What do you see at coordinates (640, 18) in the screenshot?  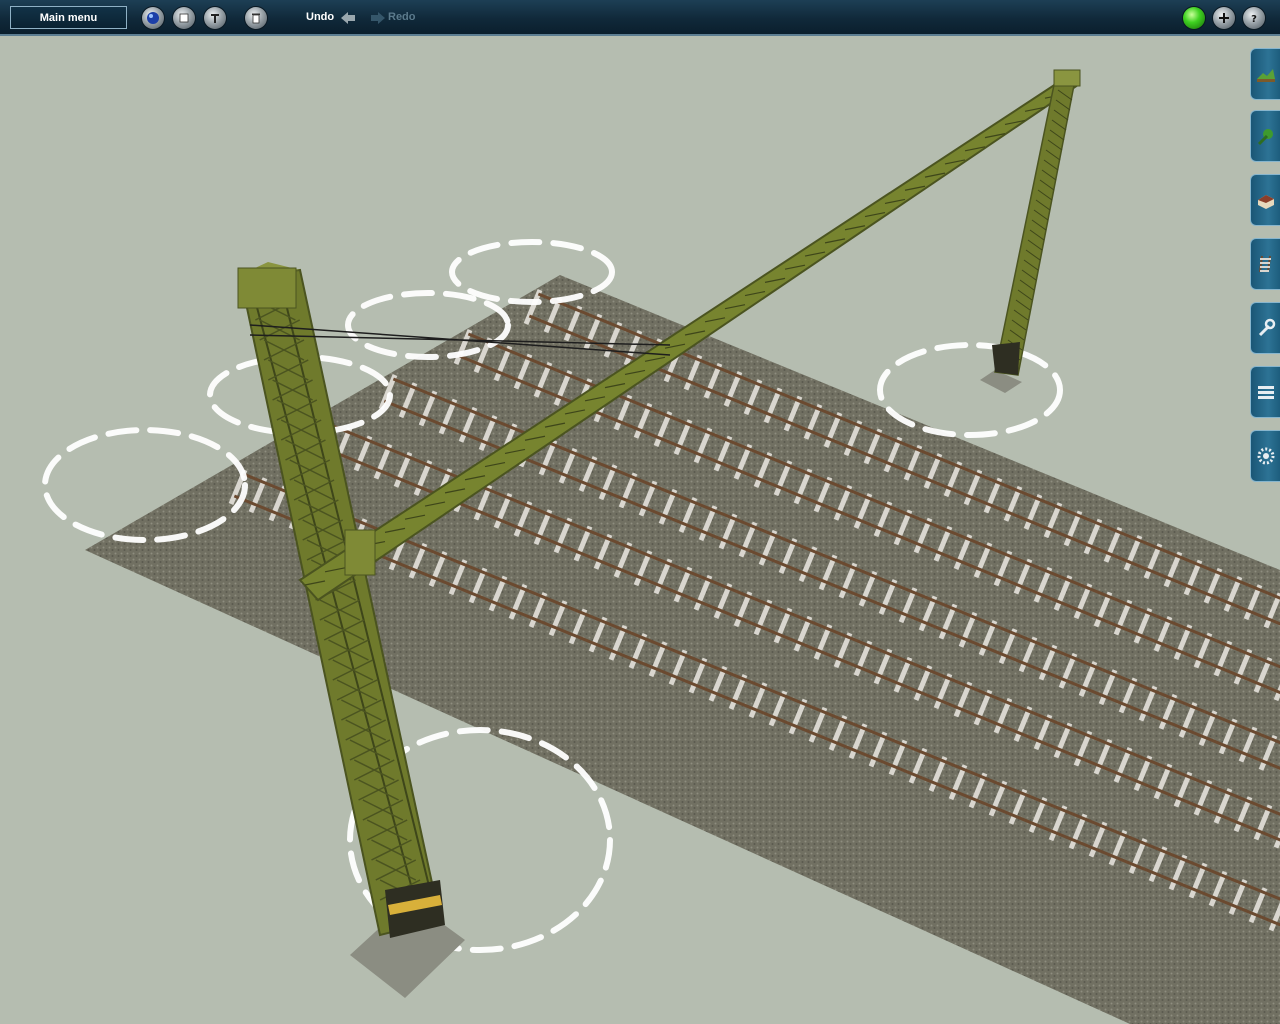 I see `top-toolbar: Main menu Undo Redo ?` at bounding box center [640, 18].